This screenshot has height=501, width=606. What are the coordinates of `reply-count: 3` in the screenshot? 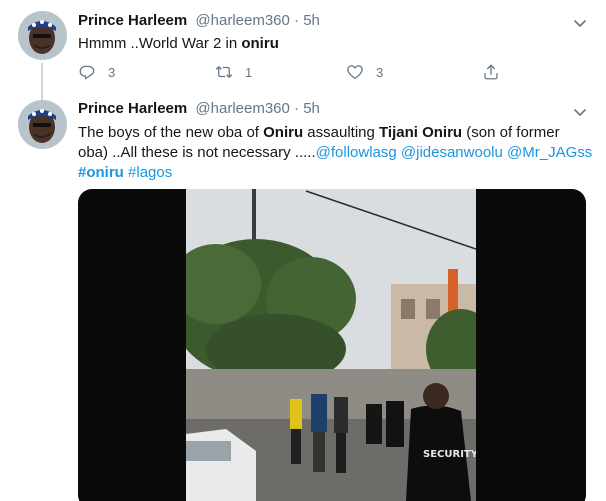 It's located at (112, 72).